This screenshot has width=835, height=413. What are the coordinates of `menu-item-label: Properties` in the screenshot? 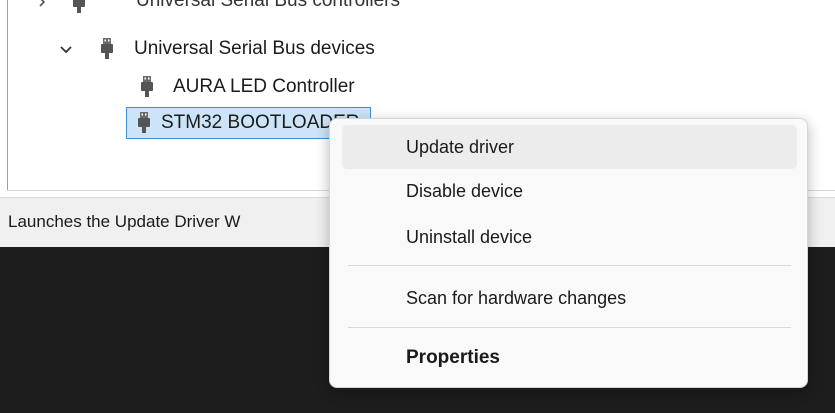 It's located at (453, 357).